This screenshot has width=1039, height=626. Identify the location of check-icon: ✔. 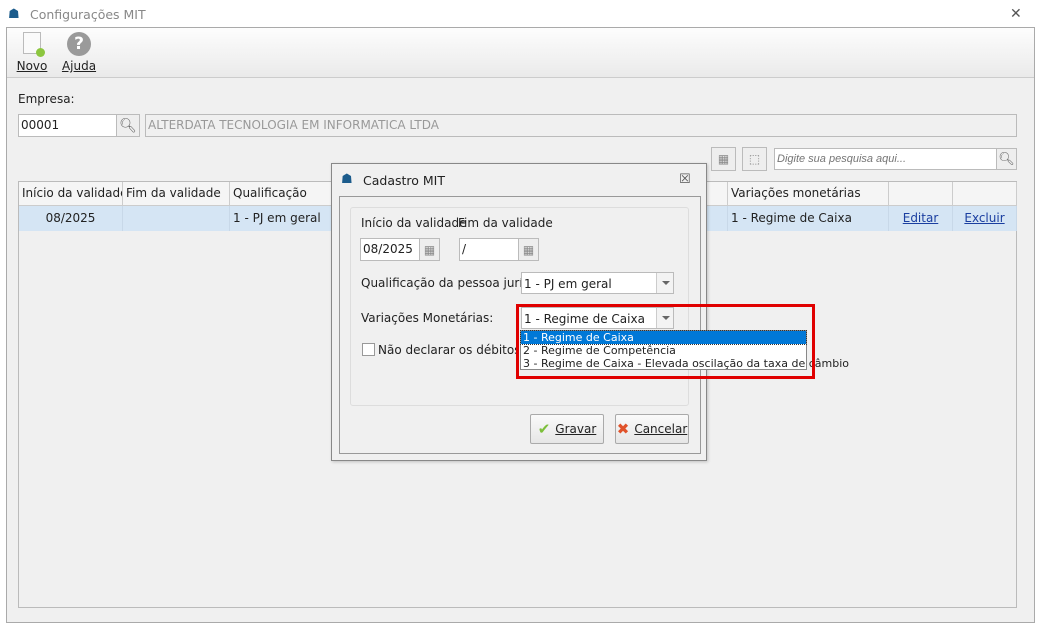
(544, 429).